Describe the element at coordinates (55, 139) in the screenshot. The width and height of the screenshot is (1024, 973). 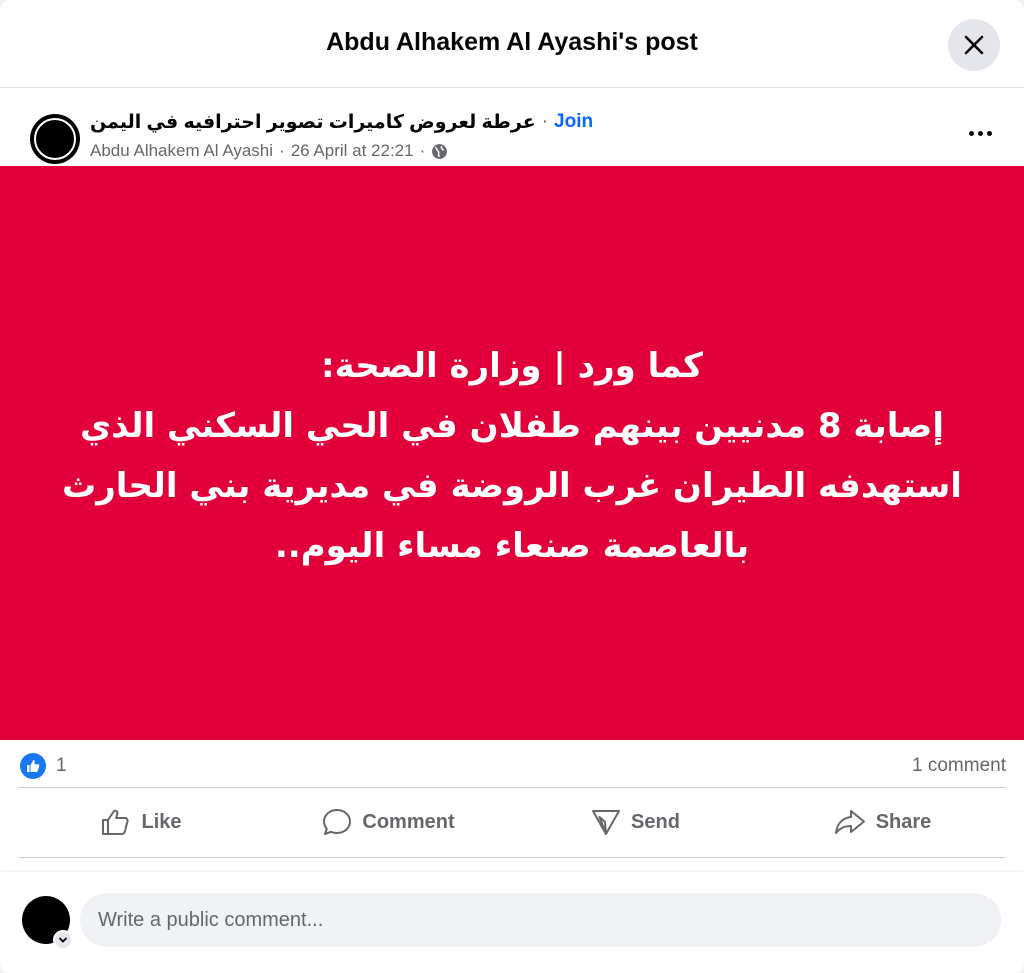
I see `group-avatar` at that location.